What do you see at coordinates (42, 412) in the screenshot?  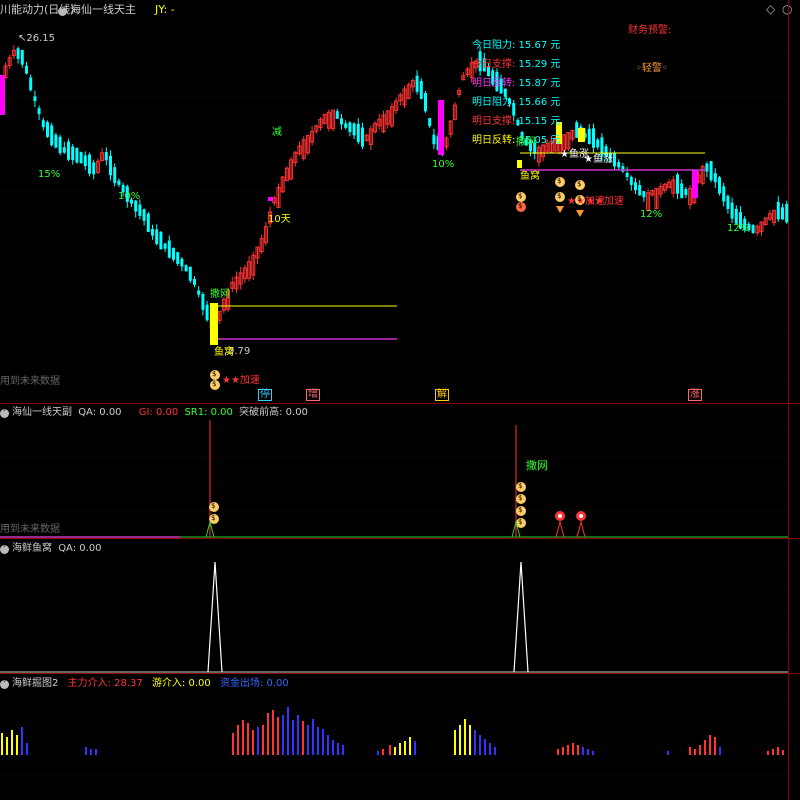 I see `pane2-title: 海仙一线天副` at bounding box center [42, 412].